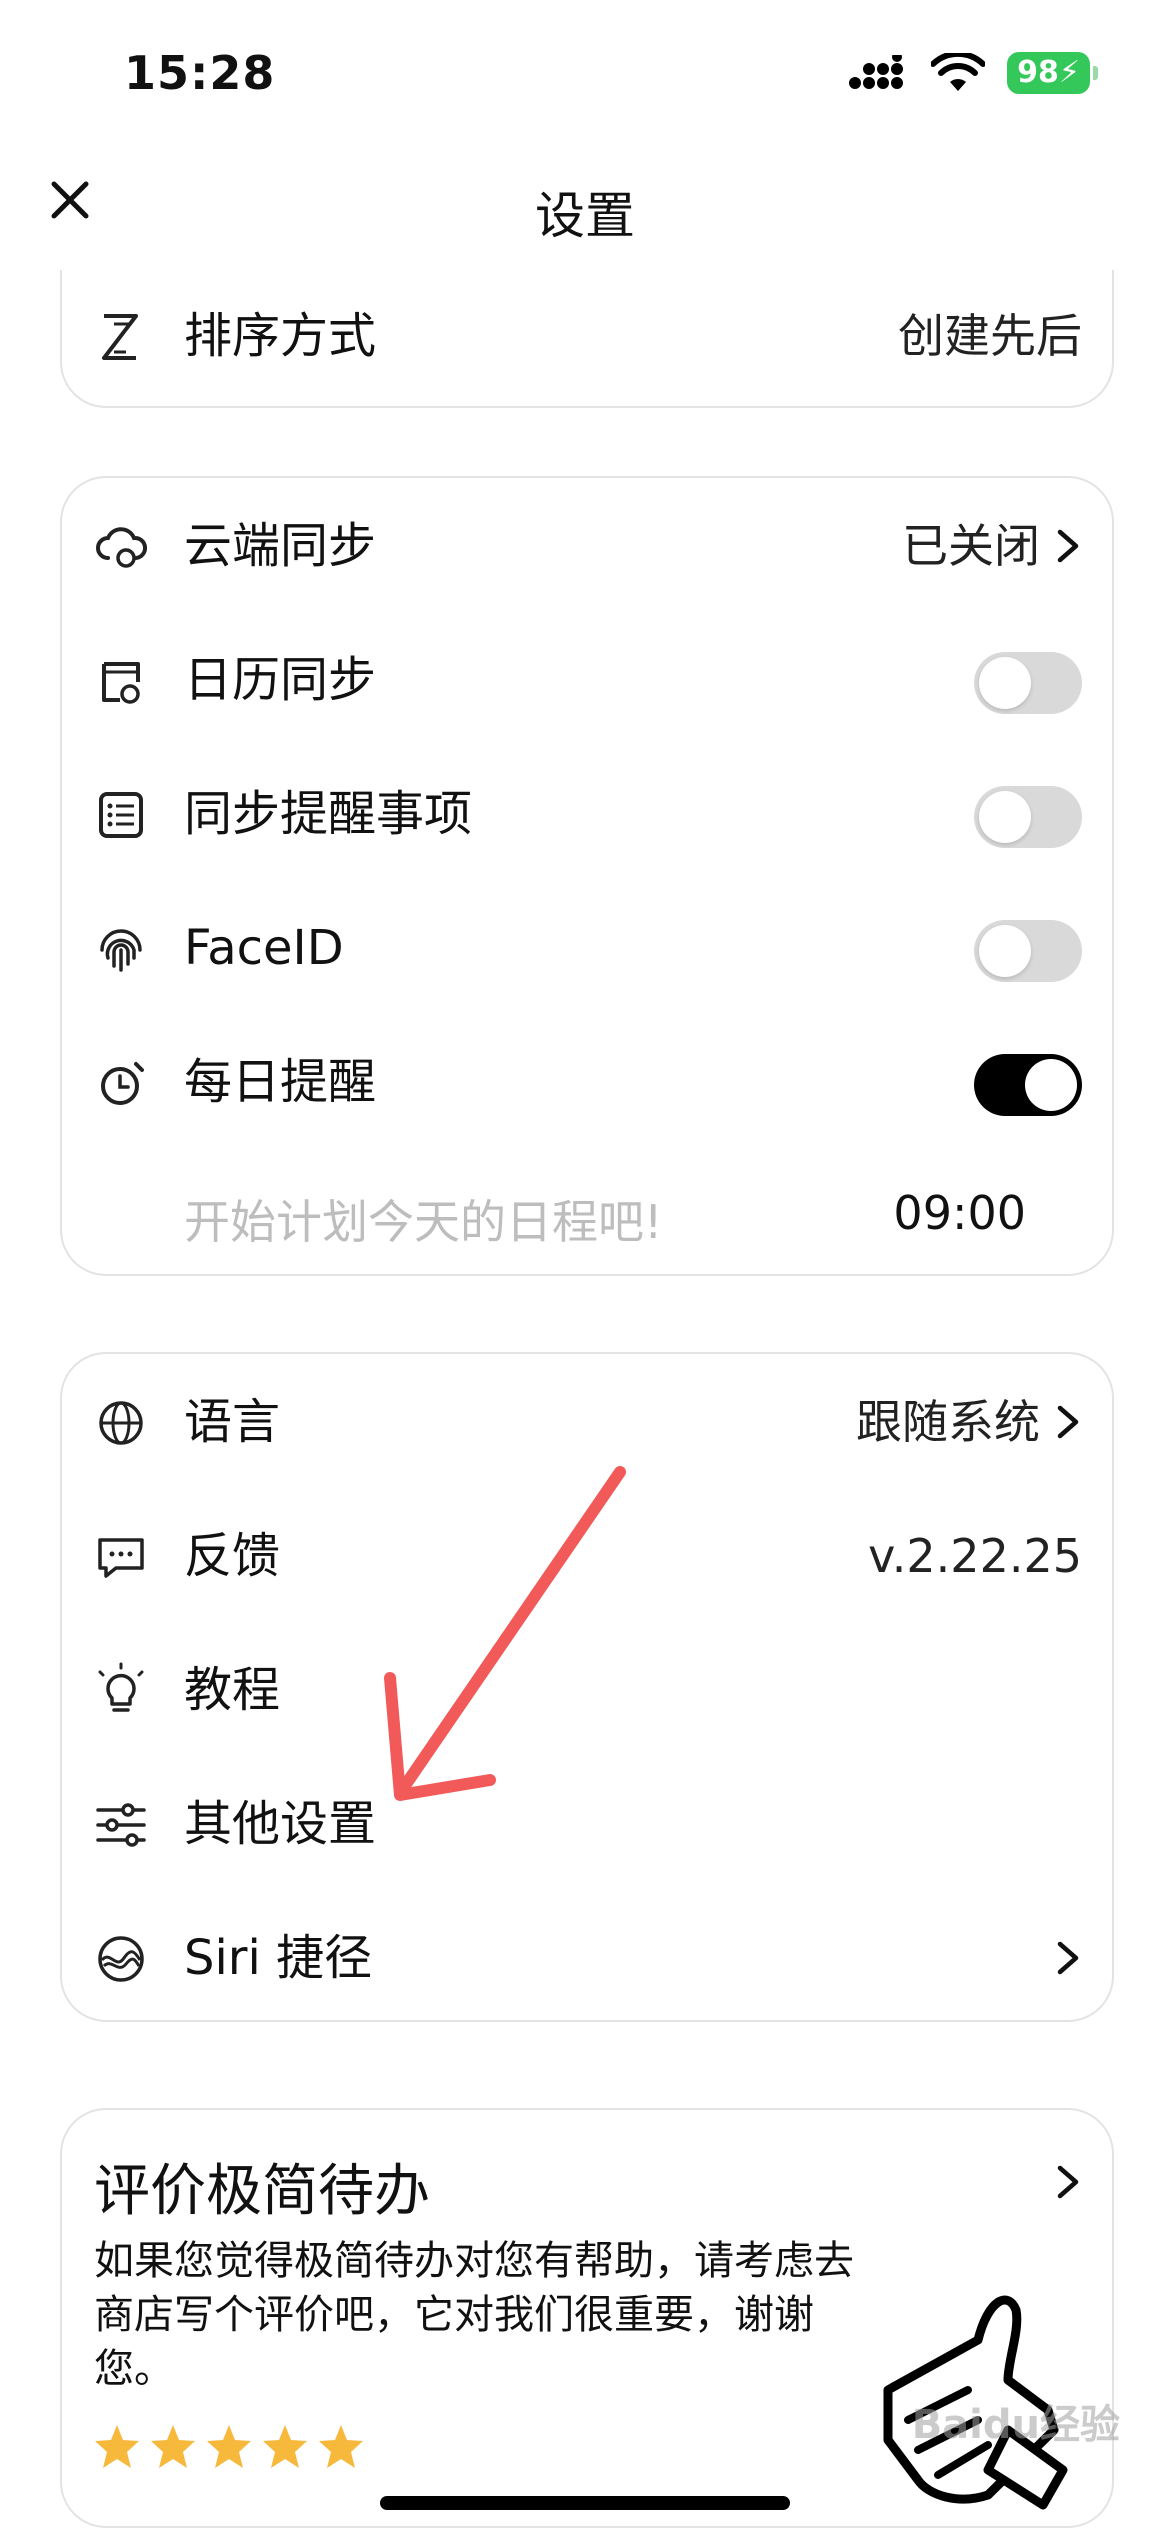  I want to click on annotation-arrow, so click(505, 1633).